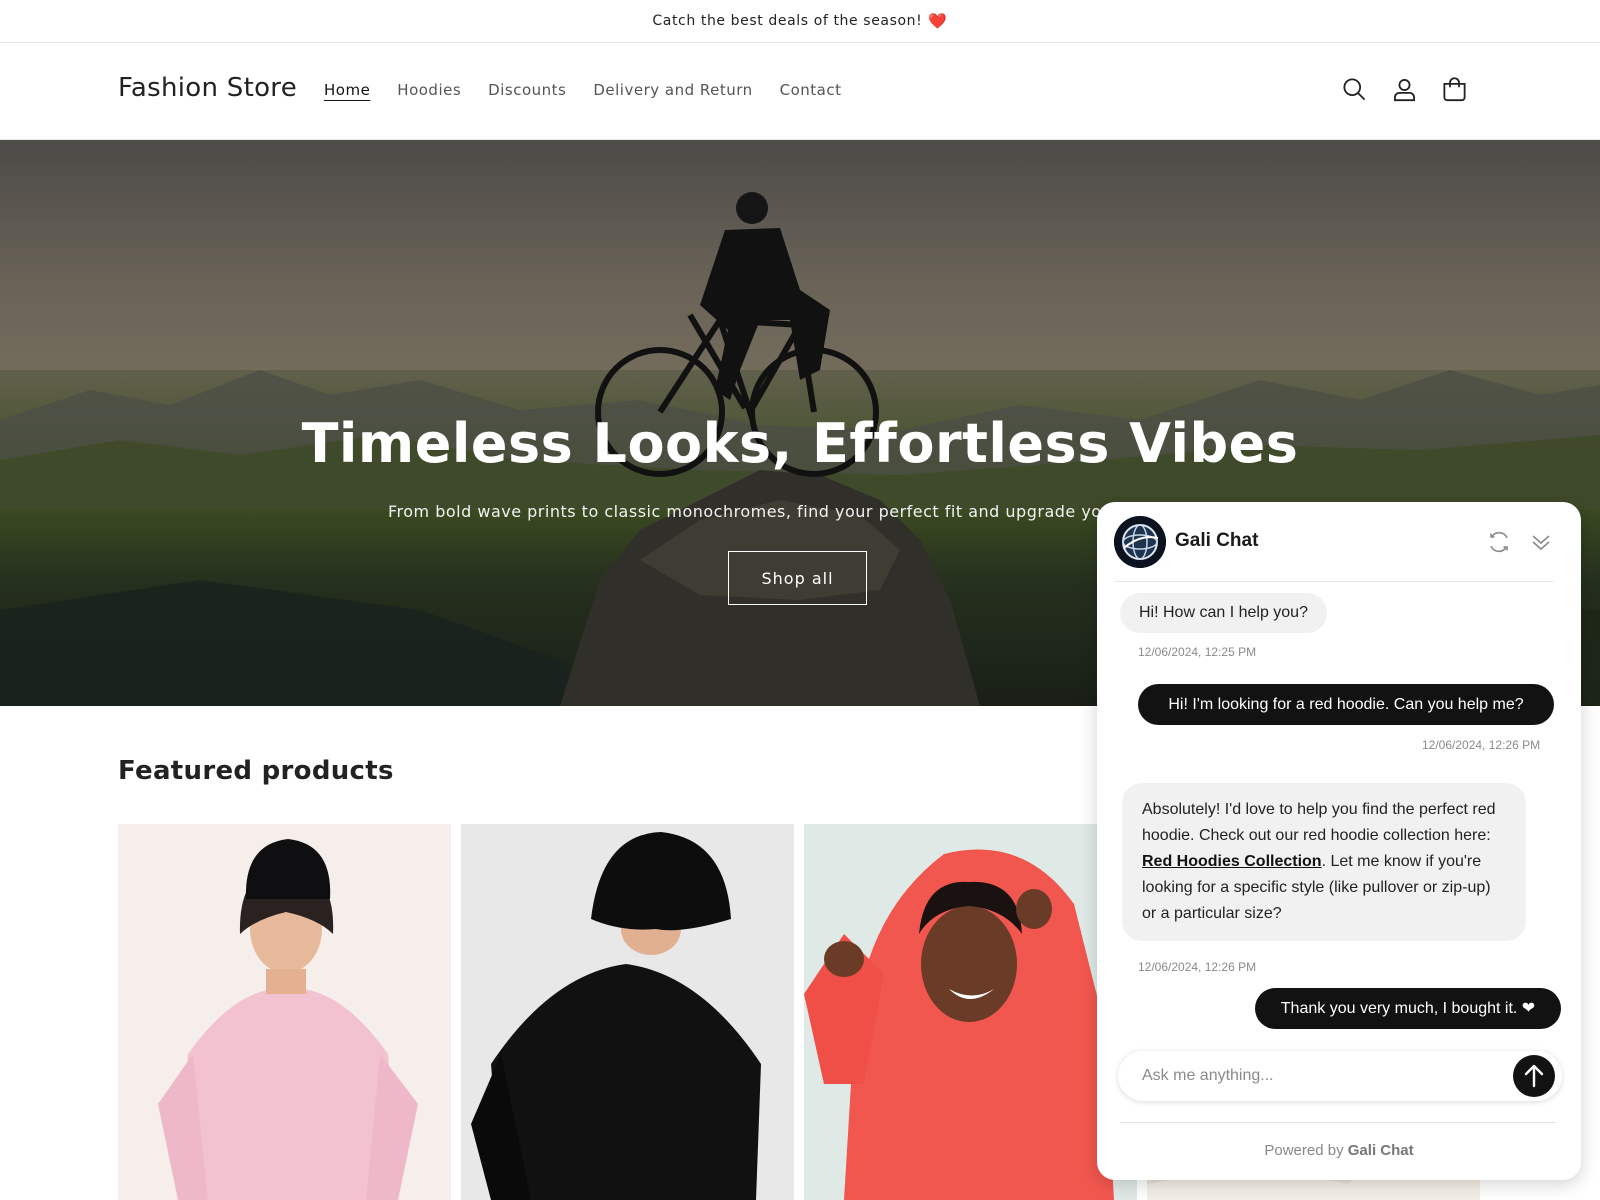  I want to click on powered-by: Powered by Gali Chat, so click(1339, 1150).